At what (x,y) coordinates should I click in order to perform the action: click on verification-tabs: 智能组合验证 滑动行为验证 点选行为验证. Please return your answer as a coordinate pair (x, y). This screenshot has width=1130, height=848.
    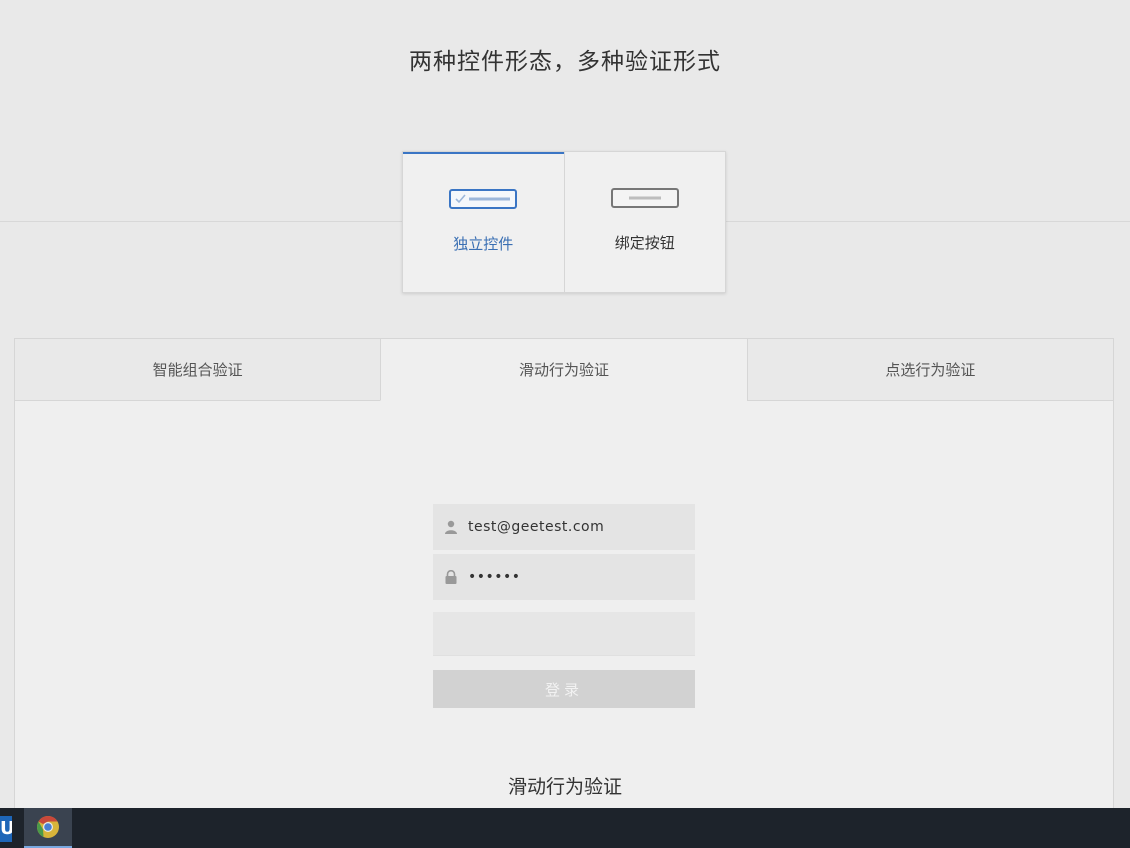
    Looking at the image, I should click on (564, 370).